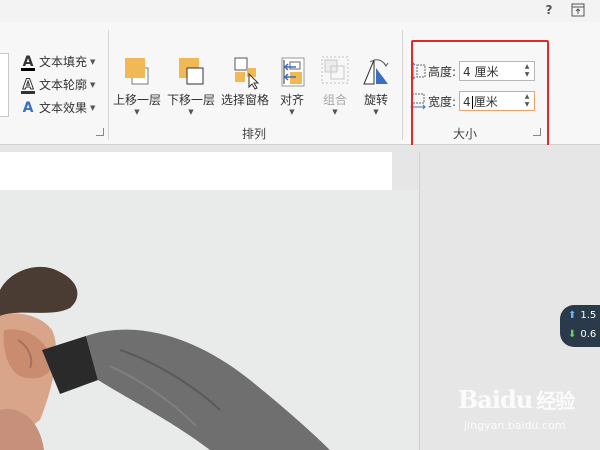 This screenshot has width=600, height=450. What do you see at coordinates (515, 425) in the screenshot?
I see `watermark-url: jingyan.baidu.com` at bounding box center [515, 425].